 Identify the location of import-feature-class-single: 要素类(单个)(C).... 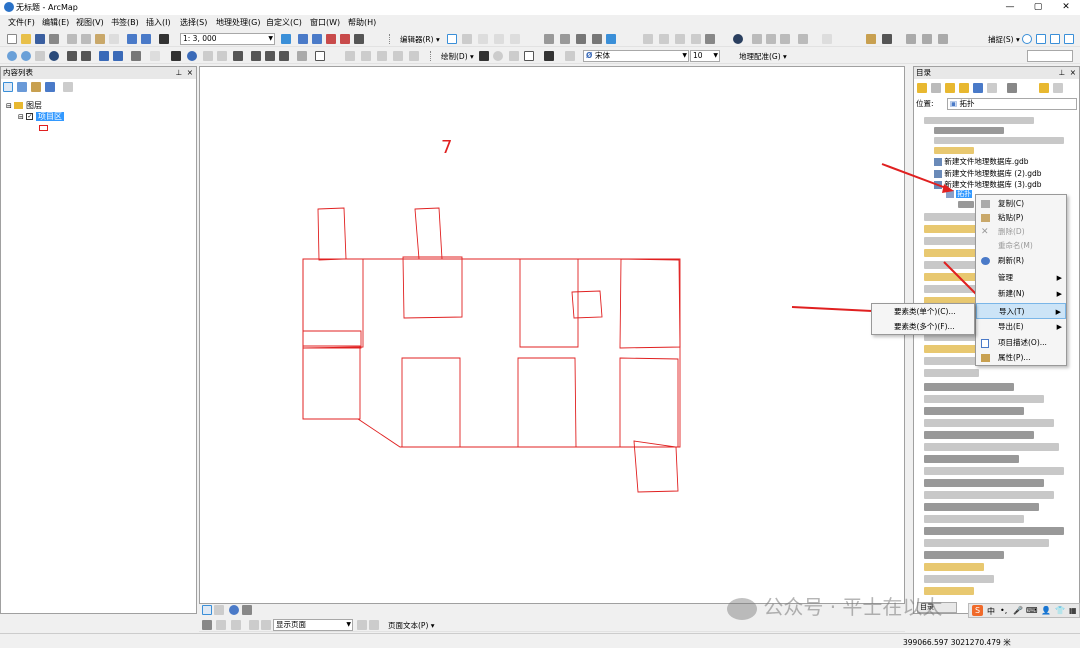
(923, 312).